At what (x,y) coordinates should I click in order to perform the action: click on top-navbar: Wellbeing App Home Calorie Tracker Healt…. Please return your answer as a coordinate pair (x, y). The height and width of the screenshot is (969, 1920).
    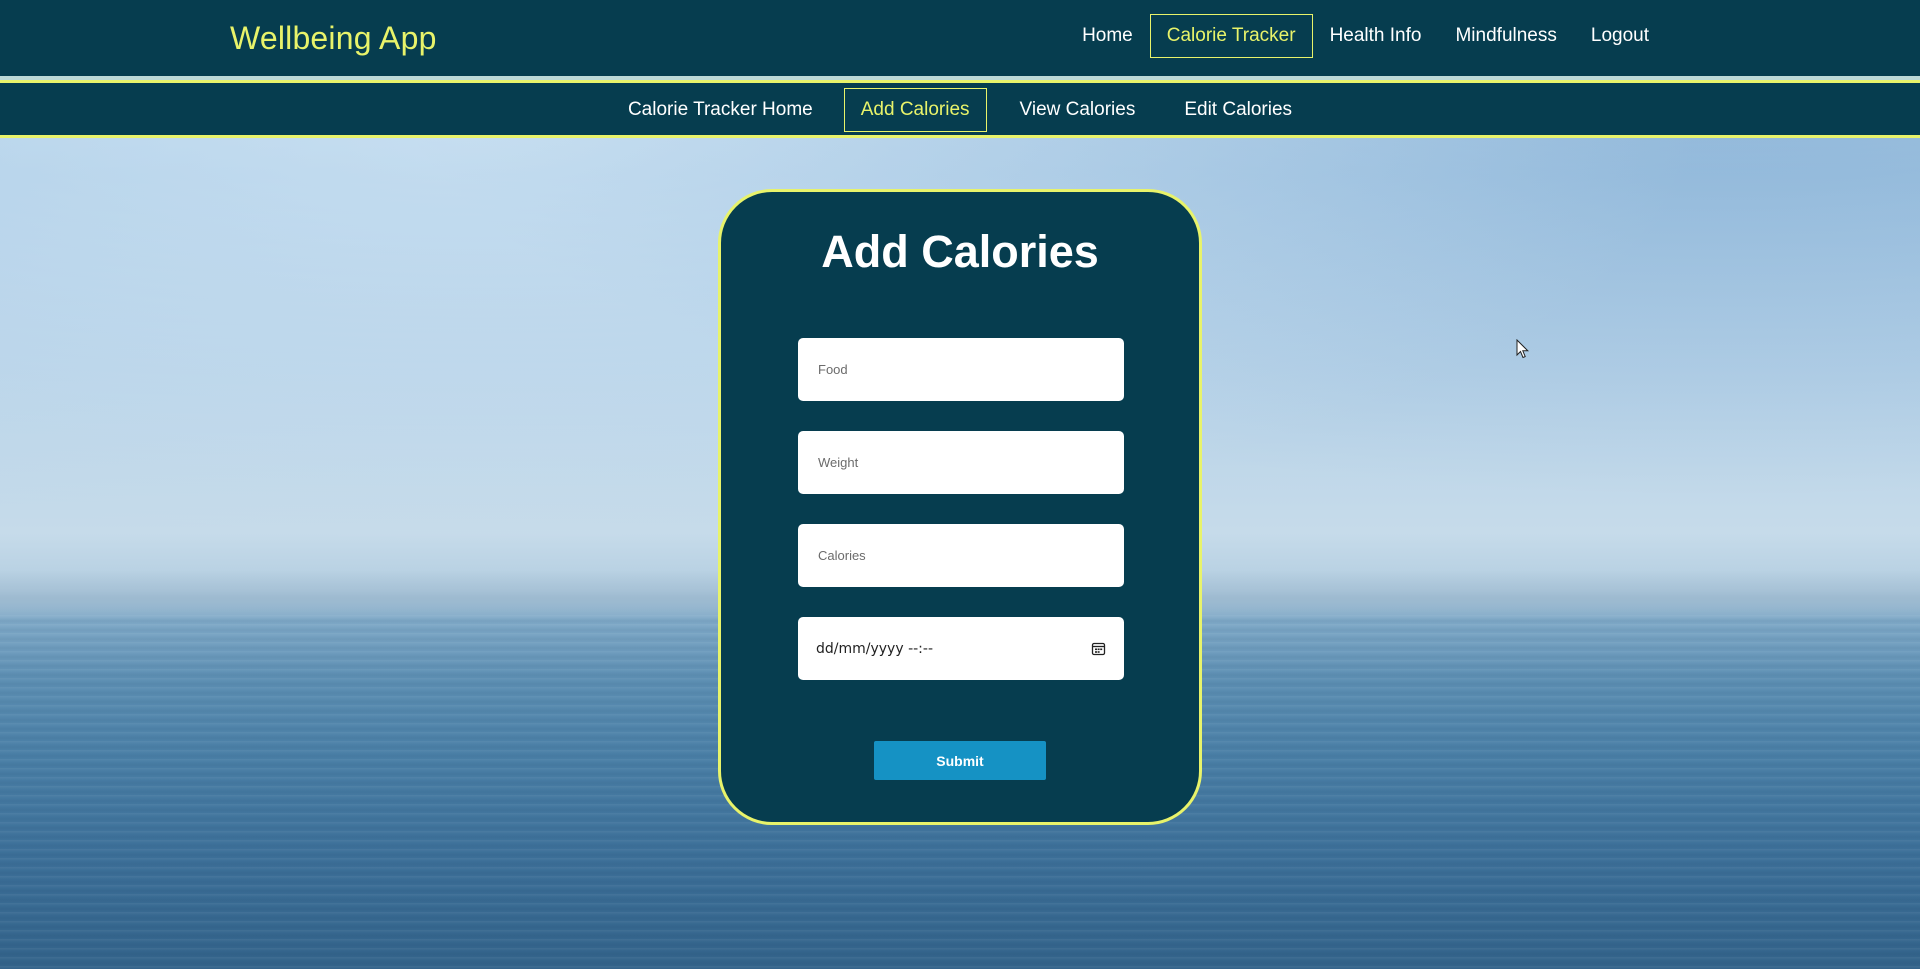
    Looking at the image, I should click on (960, 38).